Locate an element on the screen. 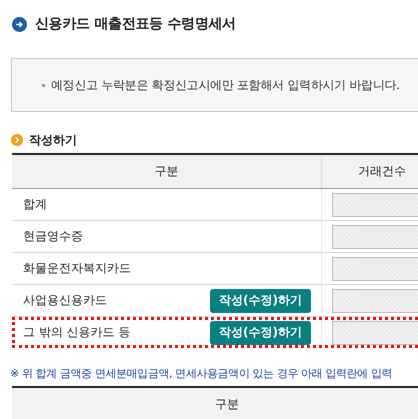 This screenshot has height=419, width=418. chevron-circle-icon is located at coordinates (17, 140).